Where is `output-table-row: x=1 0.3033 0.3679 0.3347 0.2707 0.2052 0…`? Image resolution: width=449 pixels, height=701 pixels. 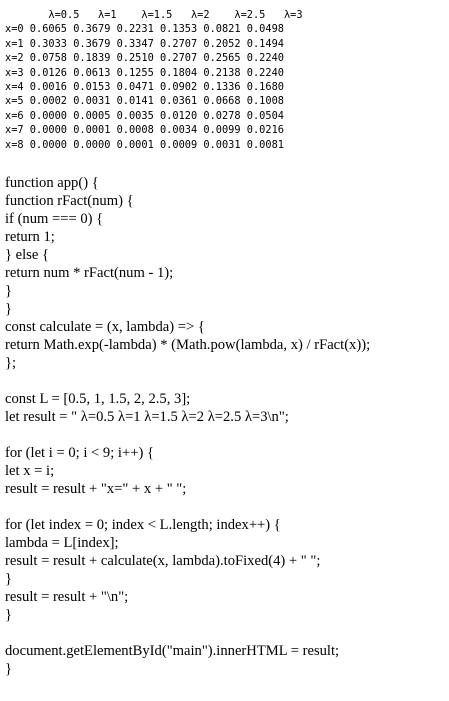 output-table-row: x=1 0.3033 0.3679 0.3347 0.2707 0.2052 0… is located at coordinates (144, 43).